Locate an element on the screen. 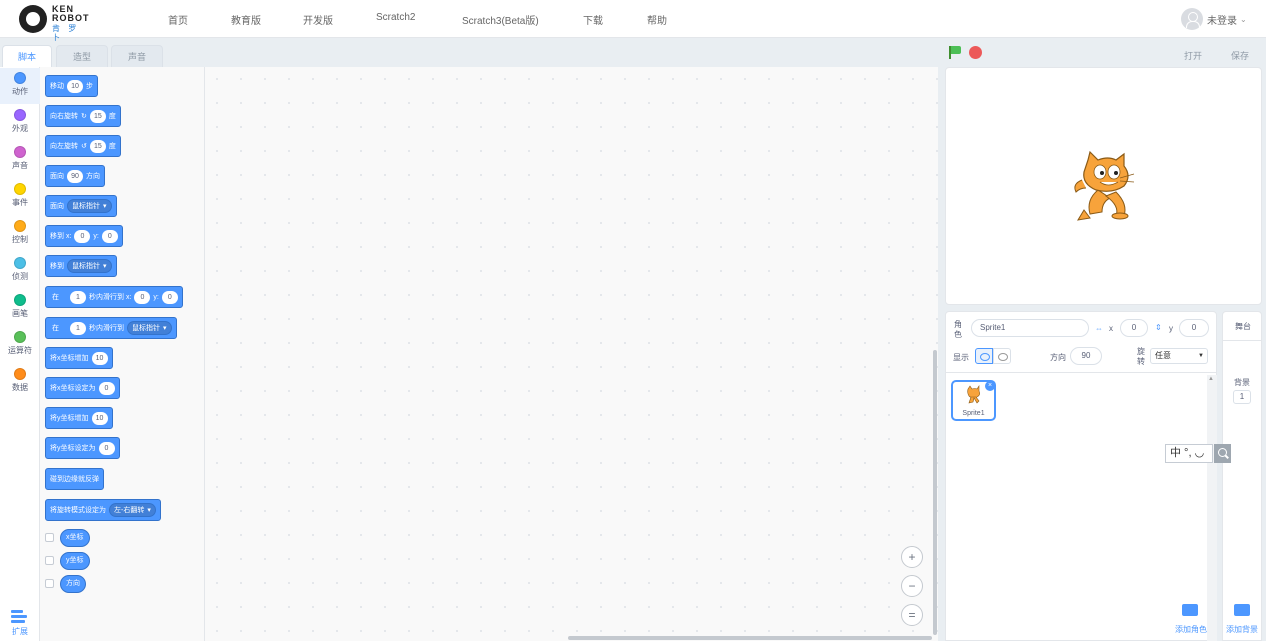 This screenshot has width=1266, height=641. dropdown-caret-icon: ▼ is located at coordinates (1201, 356).